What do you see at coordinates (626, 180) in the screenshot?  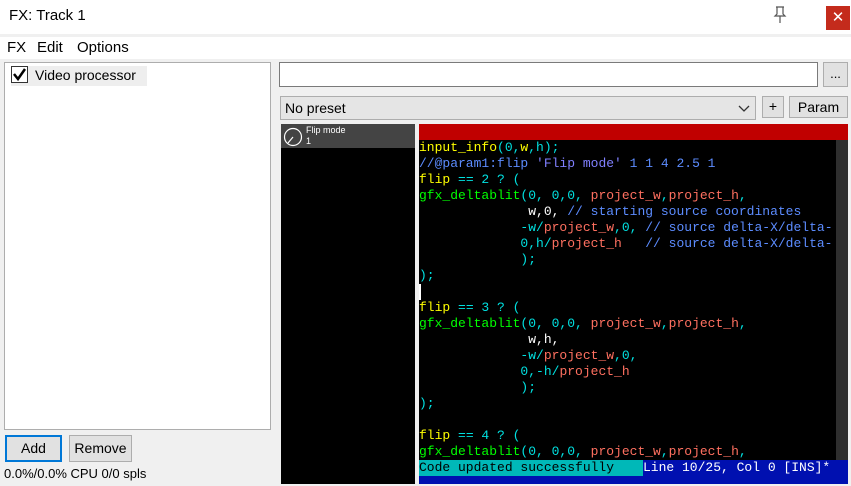 I see `code-line: flip == 2 ? (` at bounding box center [626, 180].